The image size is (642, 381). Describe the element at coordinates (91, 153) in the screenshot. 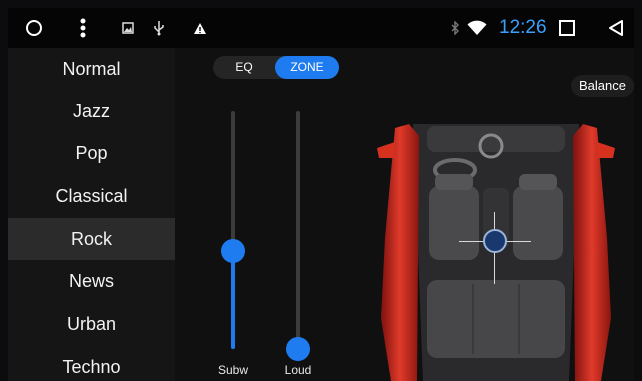

I see `preset-pop: Pop` at that location.